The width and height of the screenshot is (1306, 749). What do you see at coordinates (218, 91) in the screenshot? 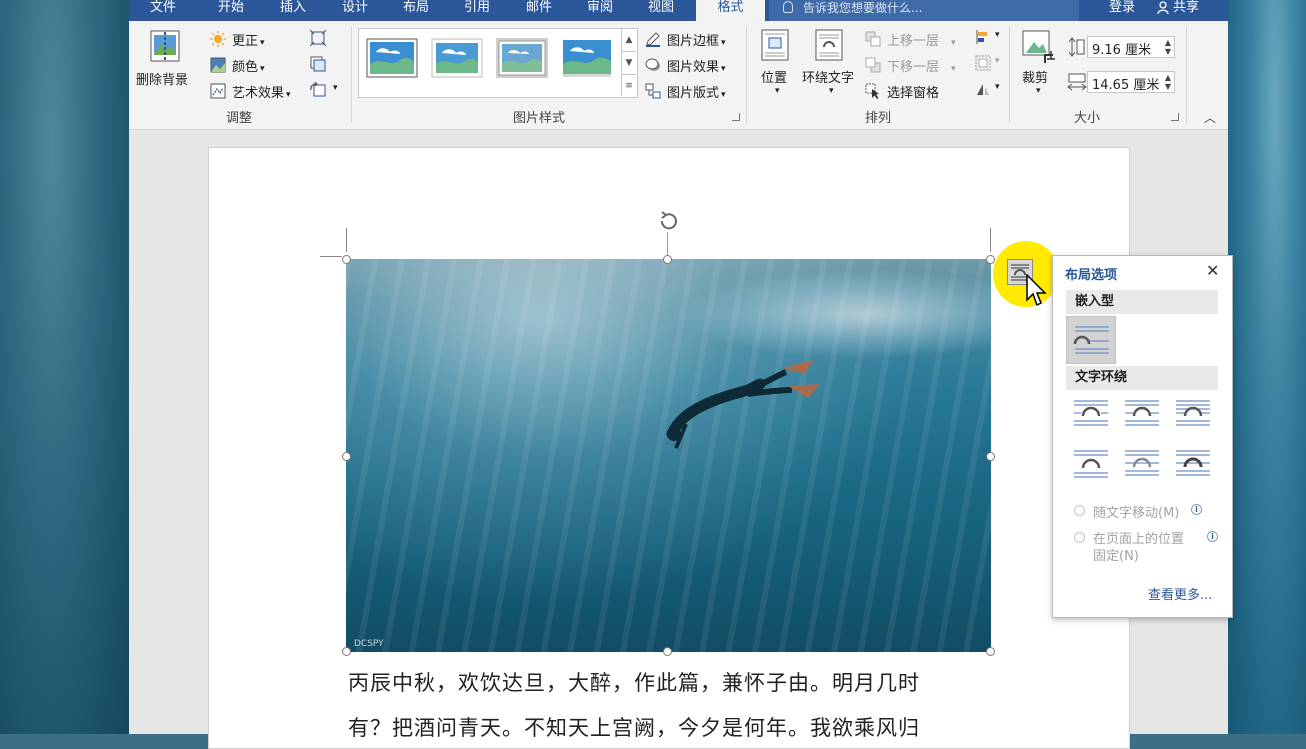
I see `artistic-effects-icon` at bounding box center [218, 91].